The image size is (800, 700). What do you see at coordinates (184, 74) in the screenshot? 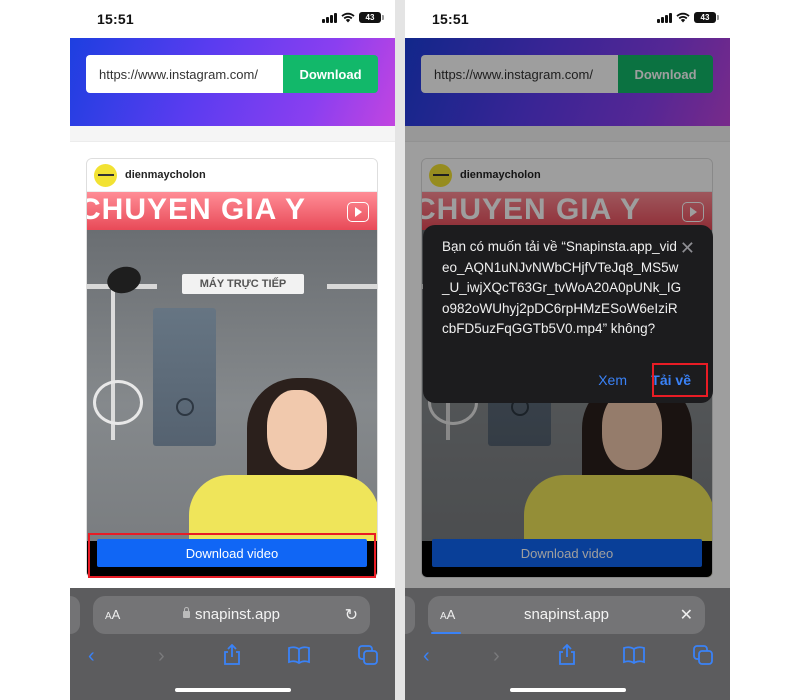
I see `url-input: https://www.instagram.com/` at bounding box center [184, 74].